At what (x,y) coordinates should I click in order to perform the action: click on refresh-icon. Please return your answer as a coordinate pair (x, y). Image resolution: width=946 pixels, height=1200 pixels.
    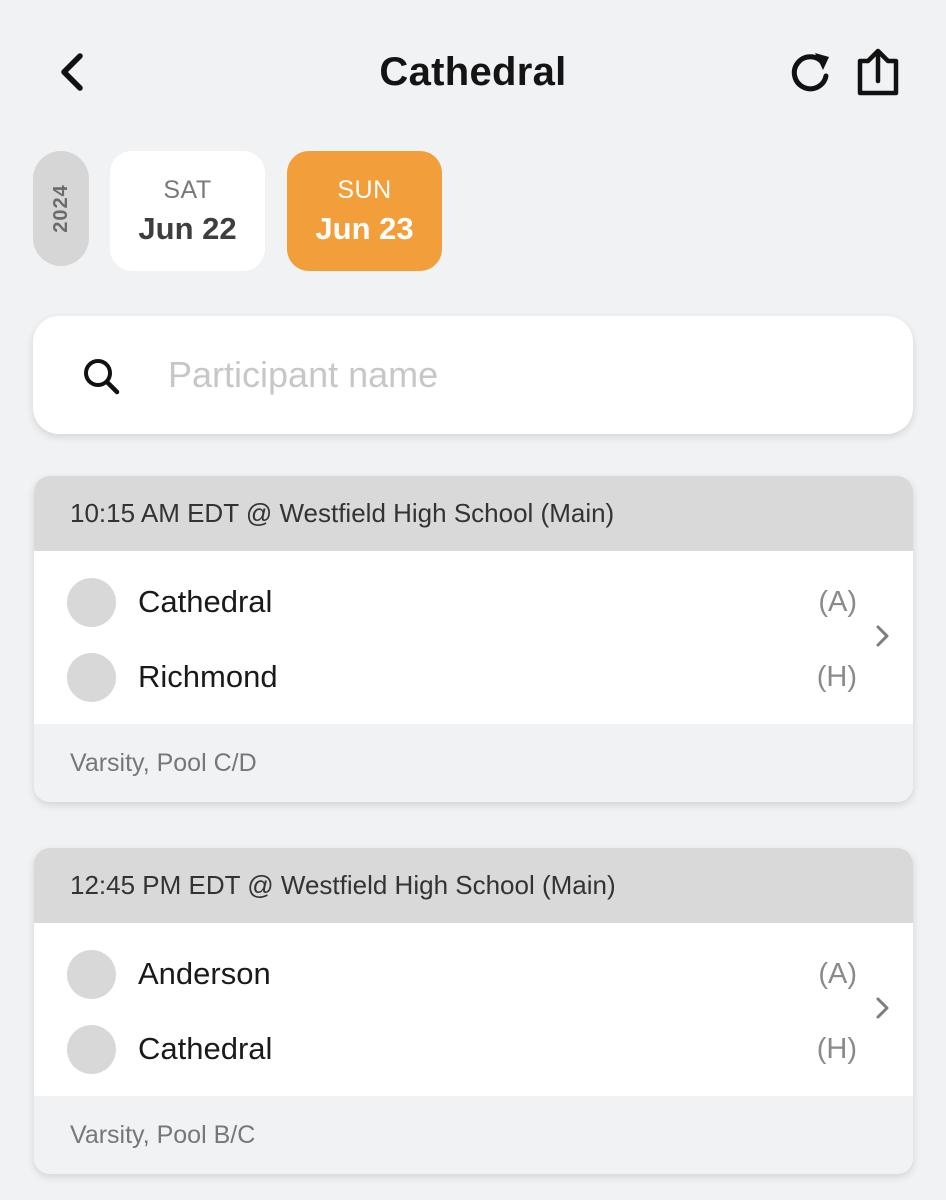
    Looking at the image, I should click on (810, 72).